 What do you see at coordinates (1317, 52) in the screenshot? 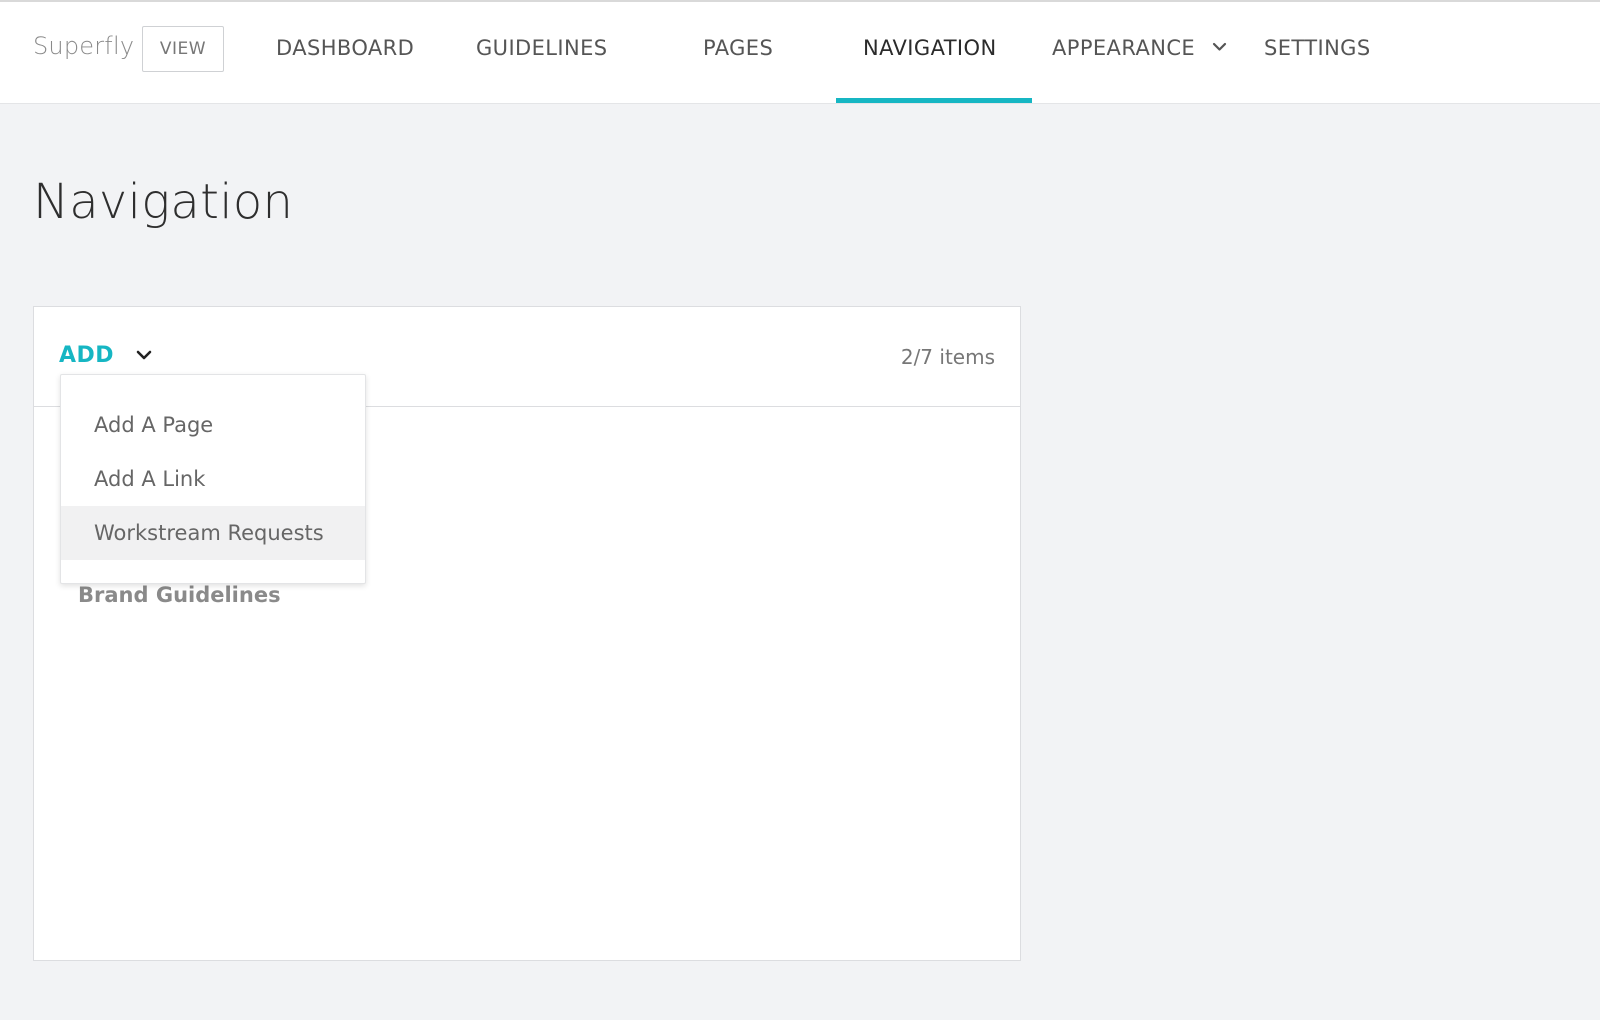
I see `nav-tab-settings: SETTINGS` at bounding box center [1317, 52].